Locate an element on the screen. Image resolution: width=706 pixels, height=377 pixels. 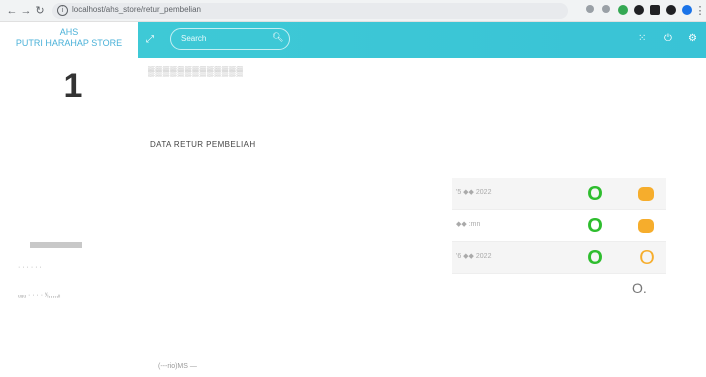
sidebar-item: · · · · · · is located at coordinates (30, 267).